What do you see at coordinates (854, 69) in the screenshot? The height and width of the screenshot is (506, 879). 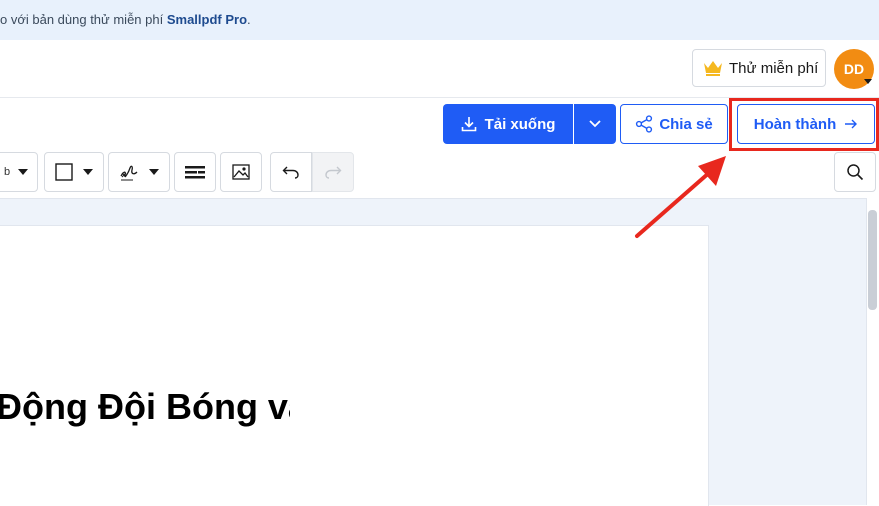 I see `avatar-initials: DD` at bounding box center [854, 69].